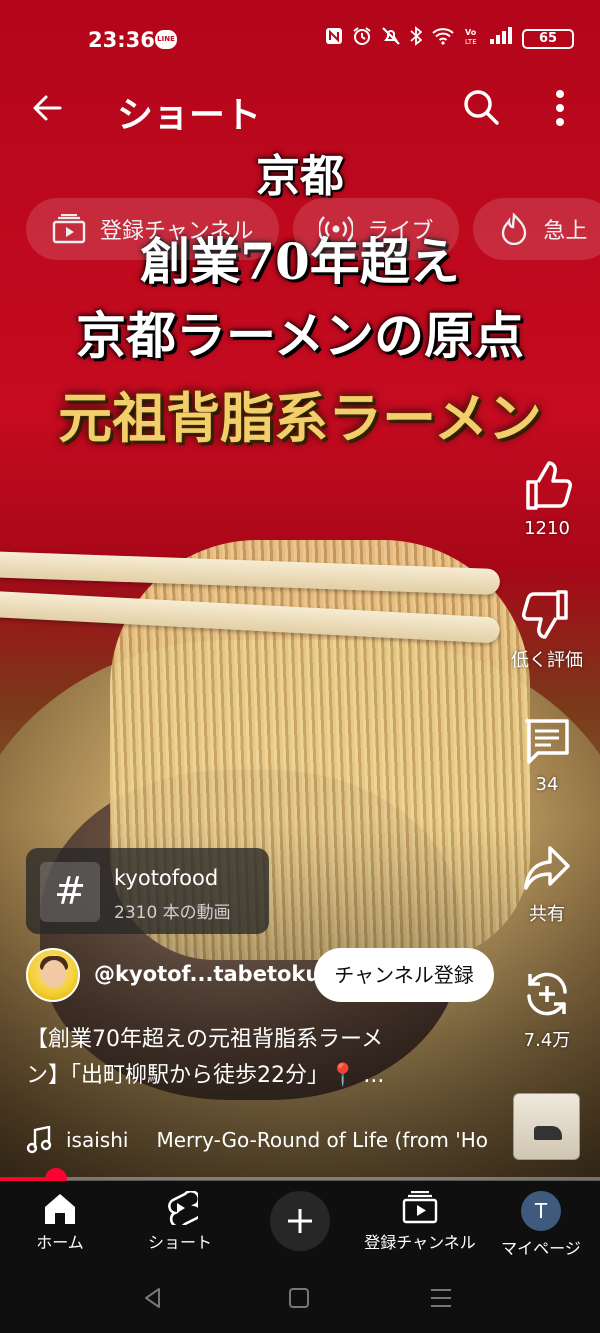 Image resolution: width=600 pixels, height=1333 pixels. I want to click on status-icons: Vo LTE 65, so click(449, 38).